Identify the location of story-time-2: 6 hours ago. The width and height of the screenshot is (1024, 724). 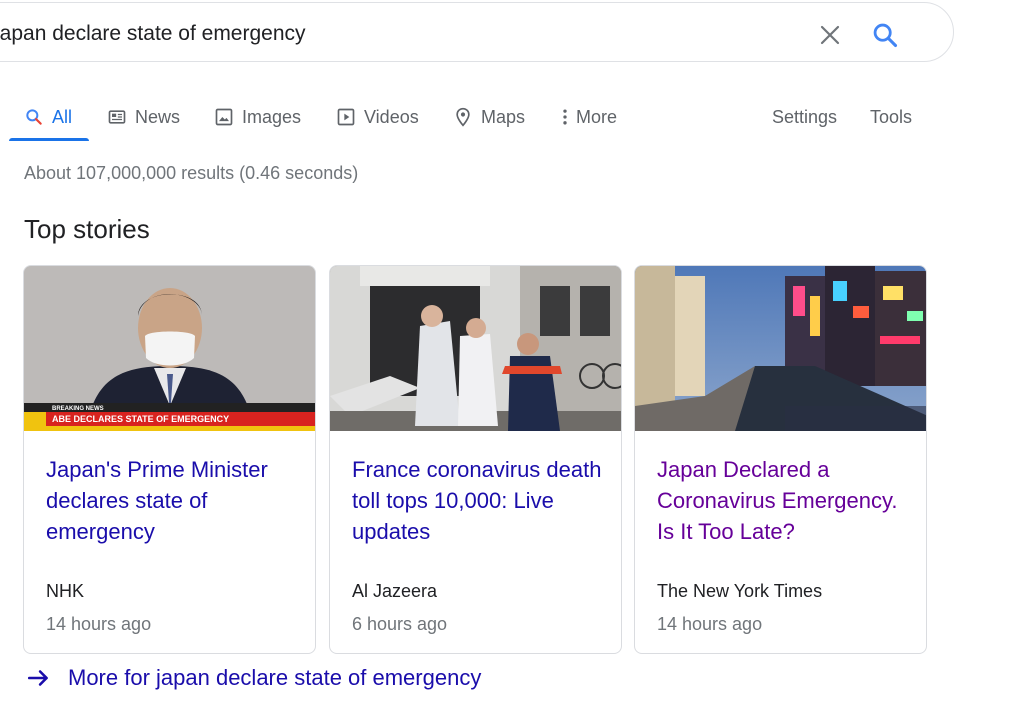
(400, 624).